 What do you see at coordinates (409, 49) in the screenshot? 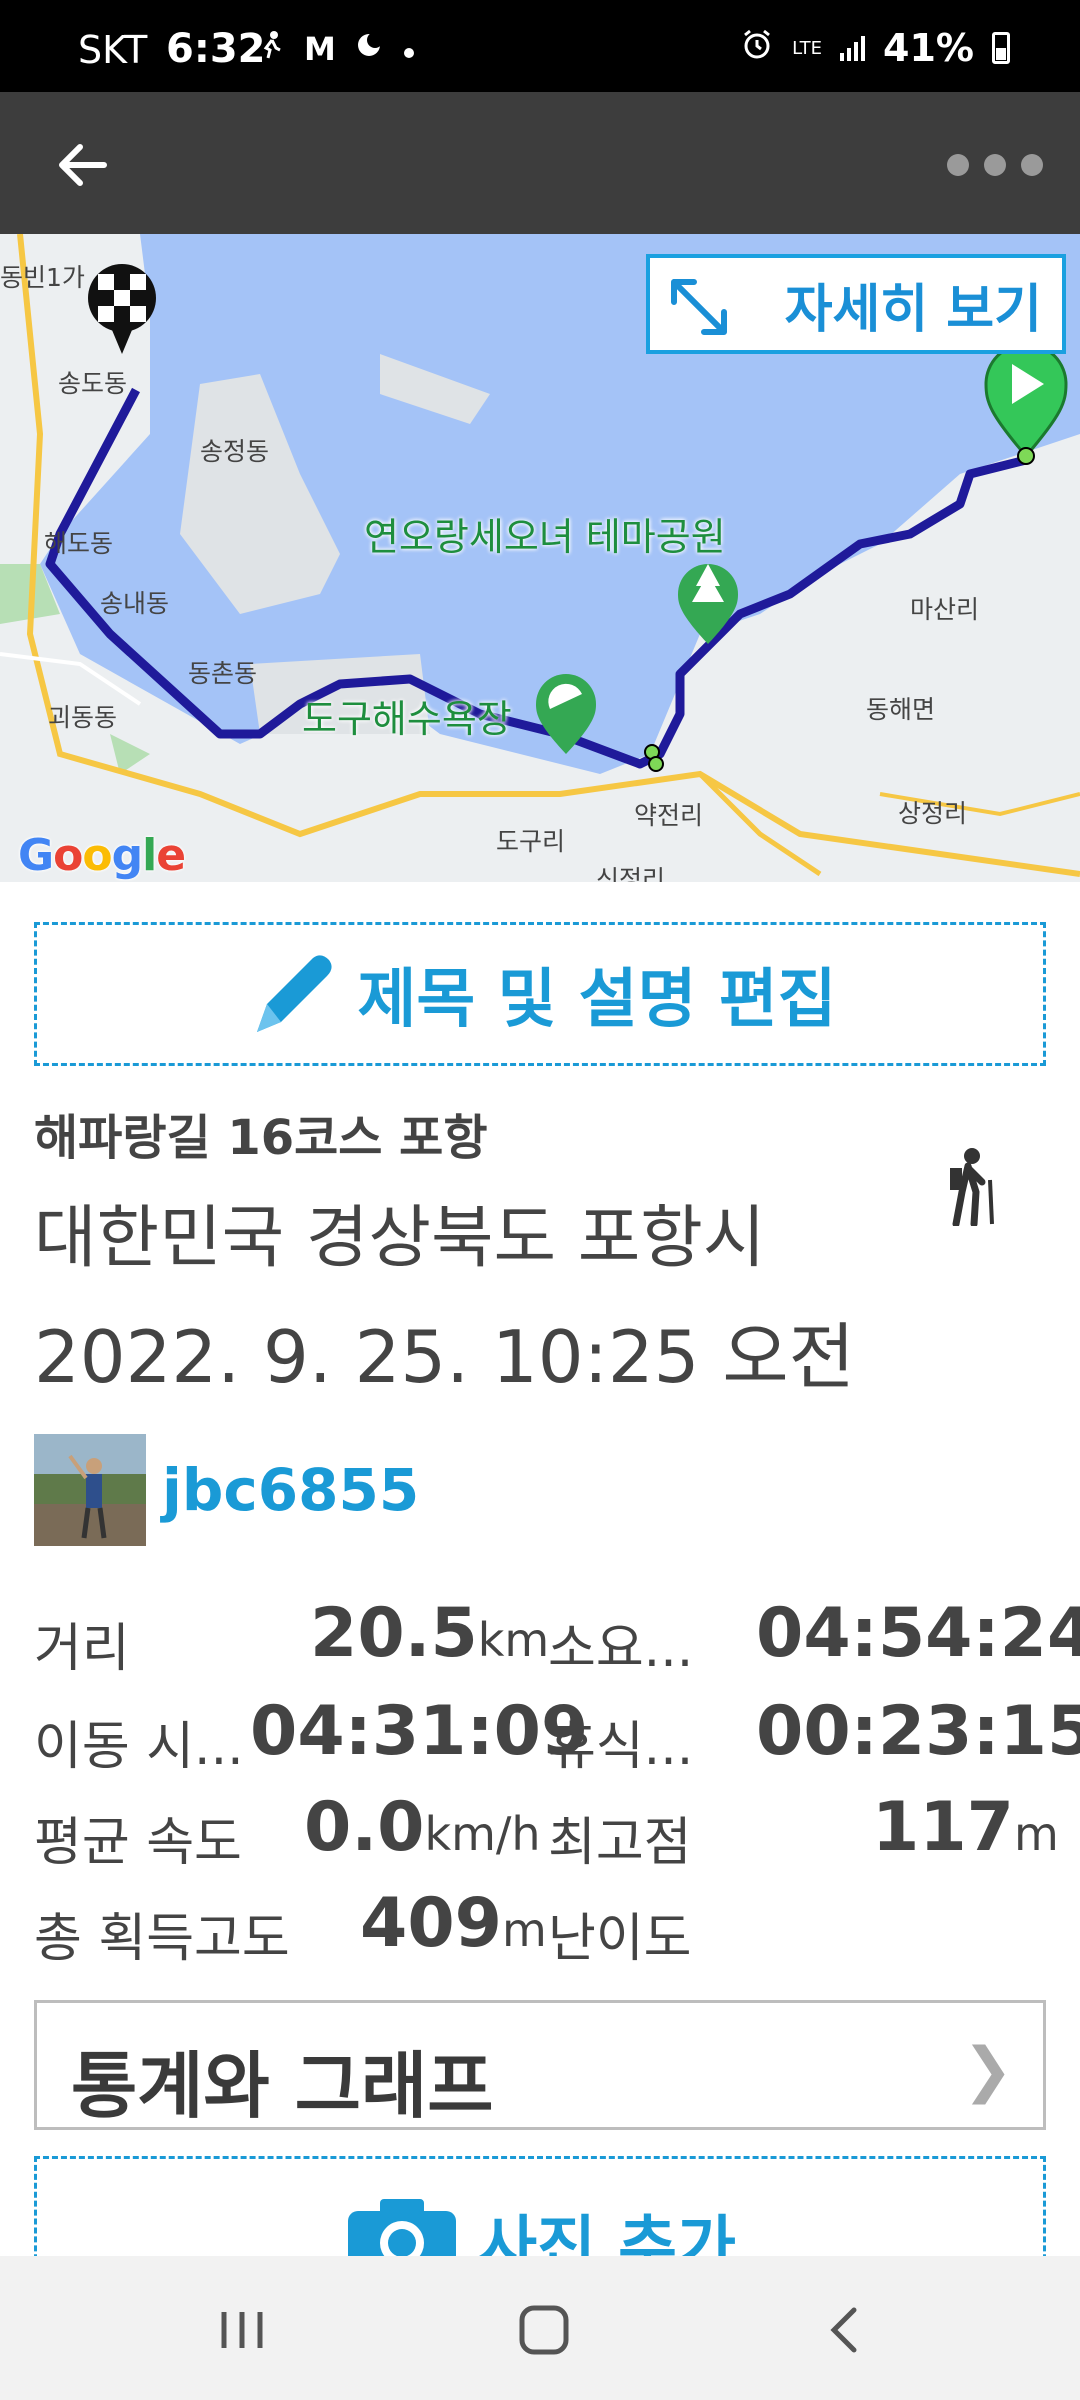
I see `dot-icon` at bounding box center [409, 49].